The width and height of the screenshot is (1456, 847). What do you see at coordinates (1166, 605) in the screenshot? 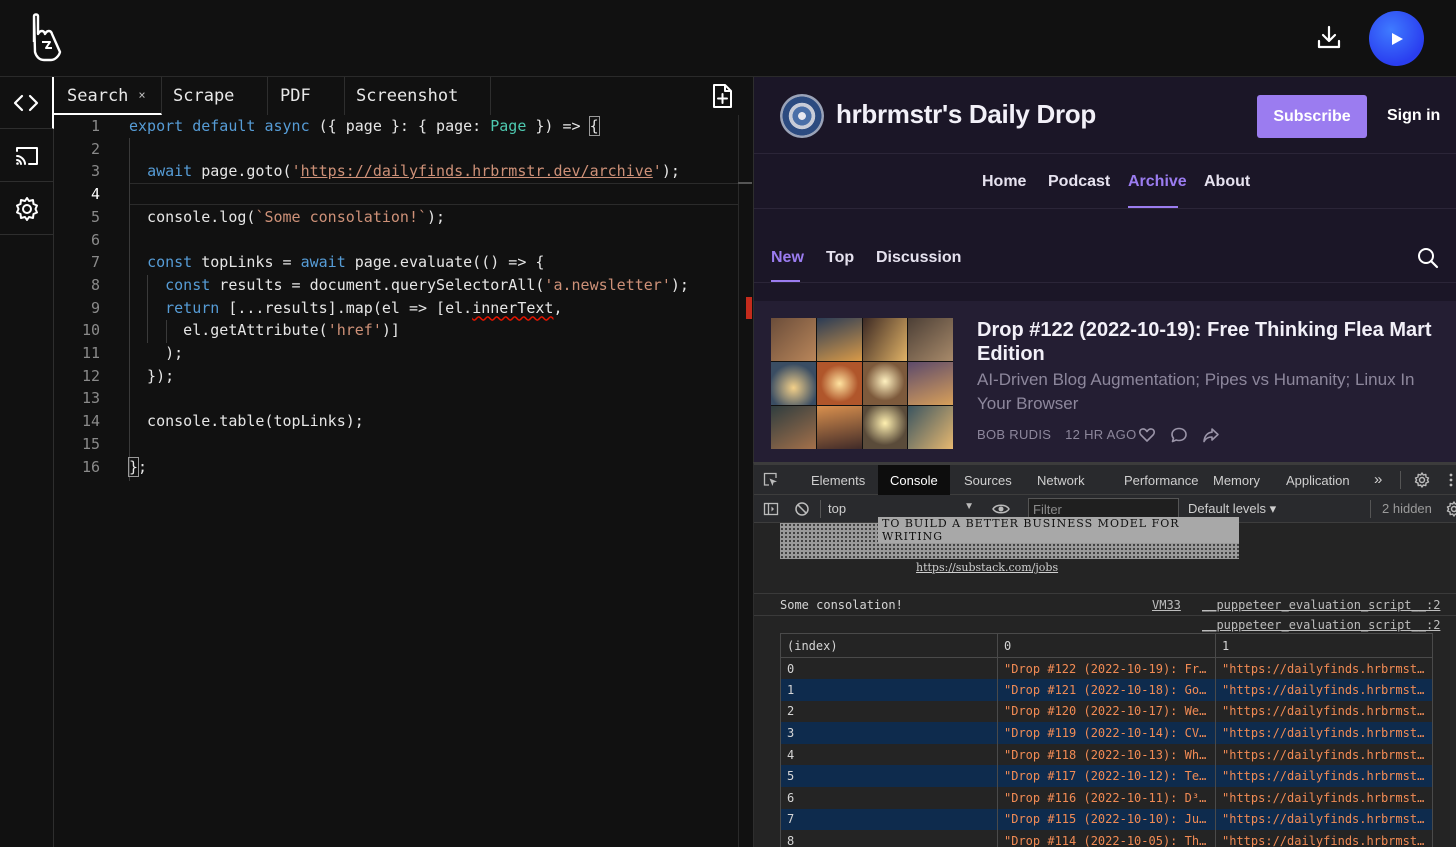
I see `log-source-vm: VM33` at bounding box center [1166, 605].